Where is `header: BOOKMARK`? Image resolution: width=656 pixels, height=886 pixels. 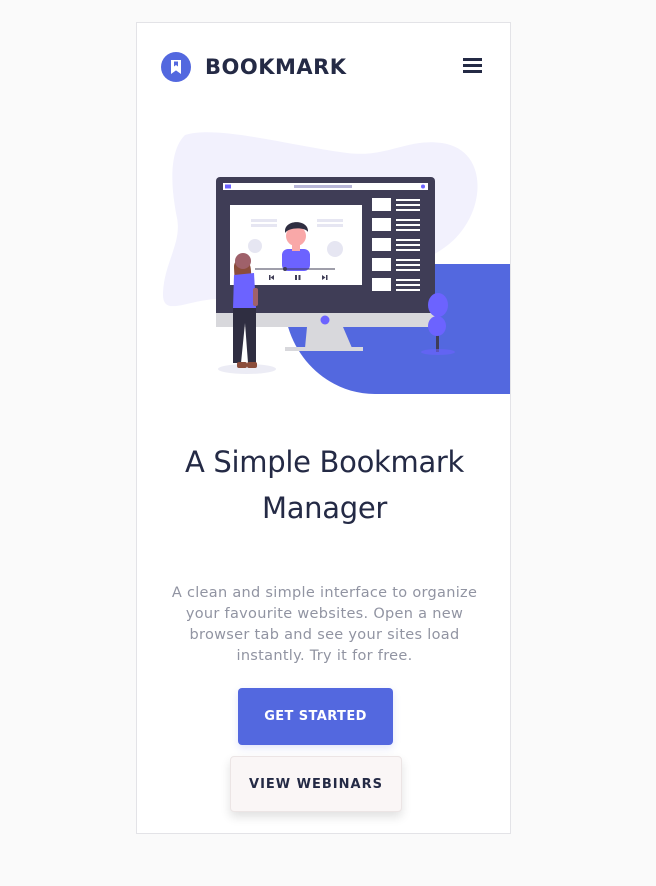 header: BOOKMARK is located at coordinates (323, 68).